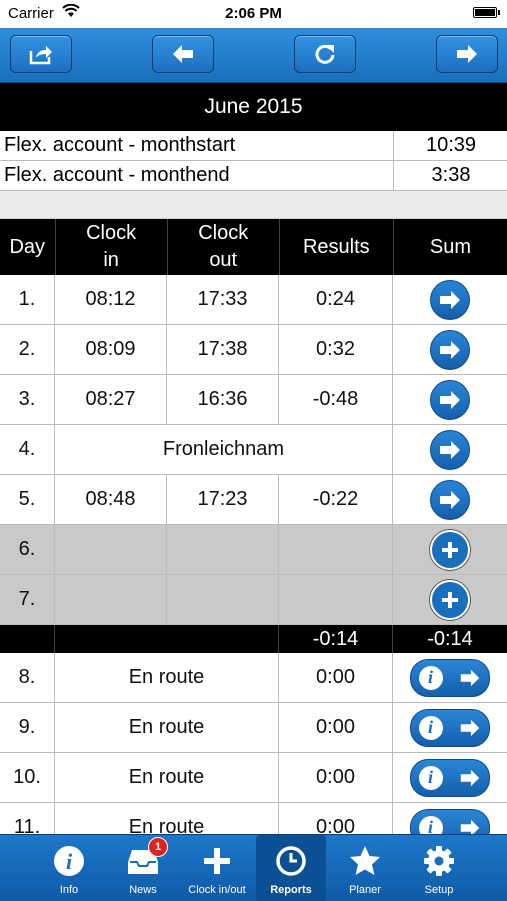  I want to click on next-month-button, so click(467, 54).